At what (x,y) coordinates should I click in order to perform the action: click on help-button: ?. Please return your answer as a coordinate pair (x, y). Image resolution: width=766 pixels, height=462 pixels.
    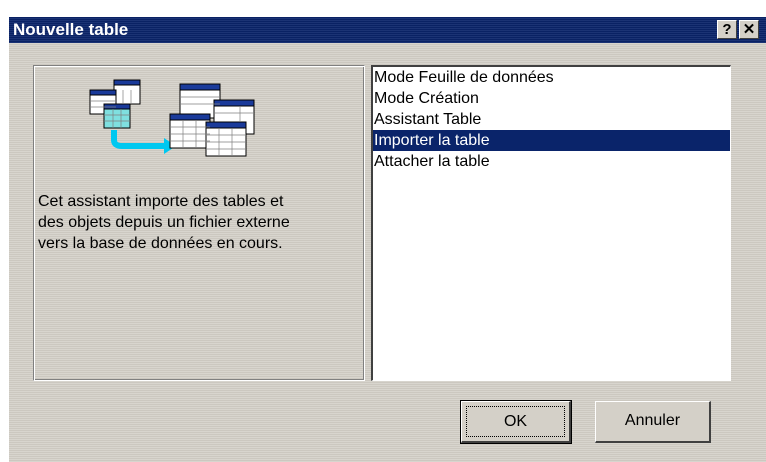
    Looking at the image, I should click on (727, 29).